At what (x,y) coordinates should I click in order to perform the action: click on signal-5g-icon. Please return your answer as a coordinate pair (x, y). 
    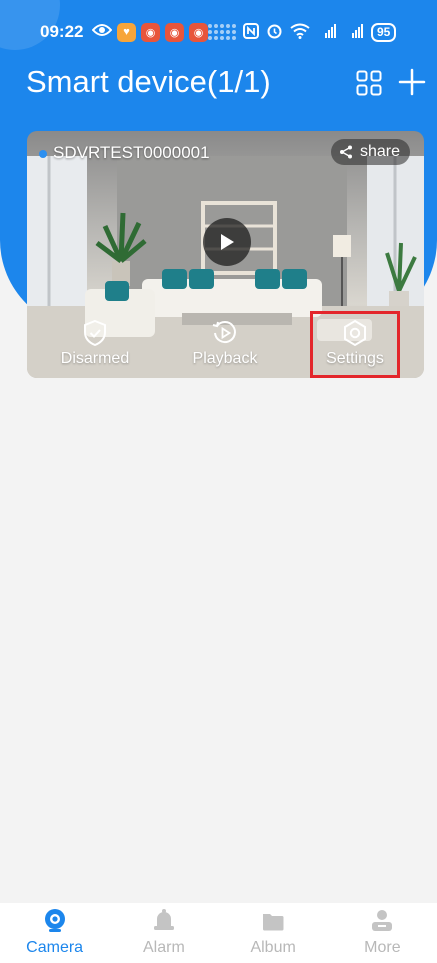
    Looking at the image, I should click on (327, 32).